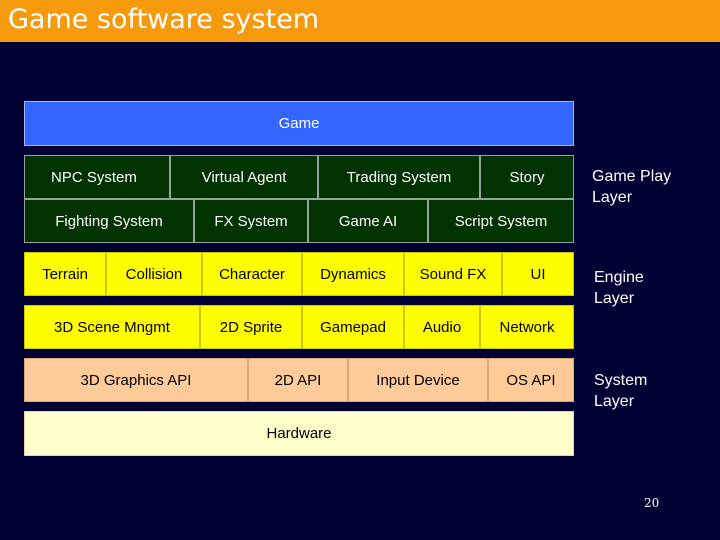  I want to click on title-bar: Game software system, so click(360, 21).